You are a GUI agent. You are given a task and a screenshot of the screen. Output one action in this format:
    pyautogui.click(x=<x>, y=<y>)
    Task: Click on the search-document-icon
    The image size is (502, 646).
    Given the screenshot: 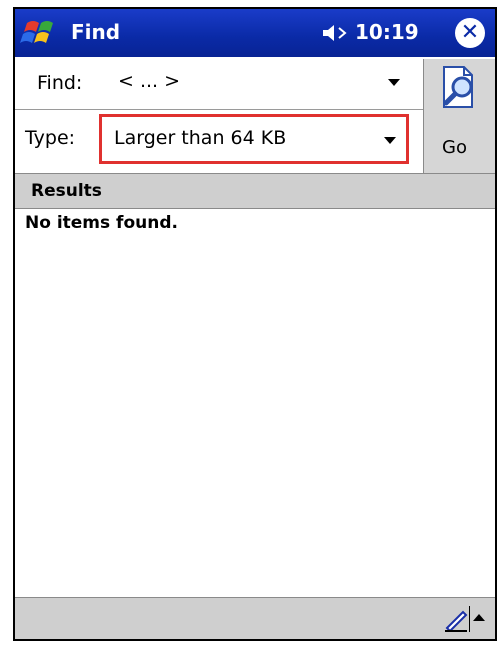 What is the action you would take?
    pyautogui.click(x=460, y=88)
    